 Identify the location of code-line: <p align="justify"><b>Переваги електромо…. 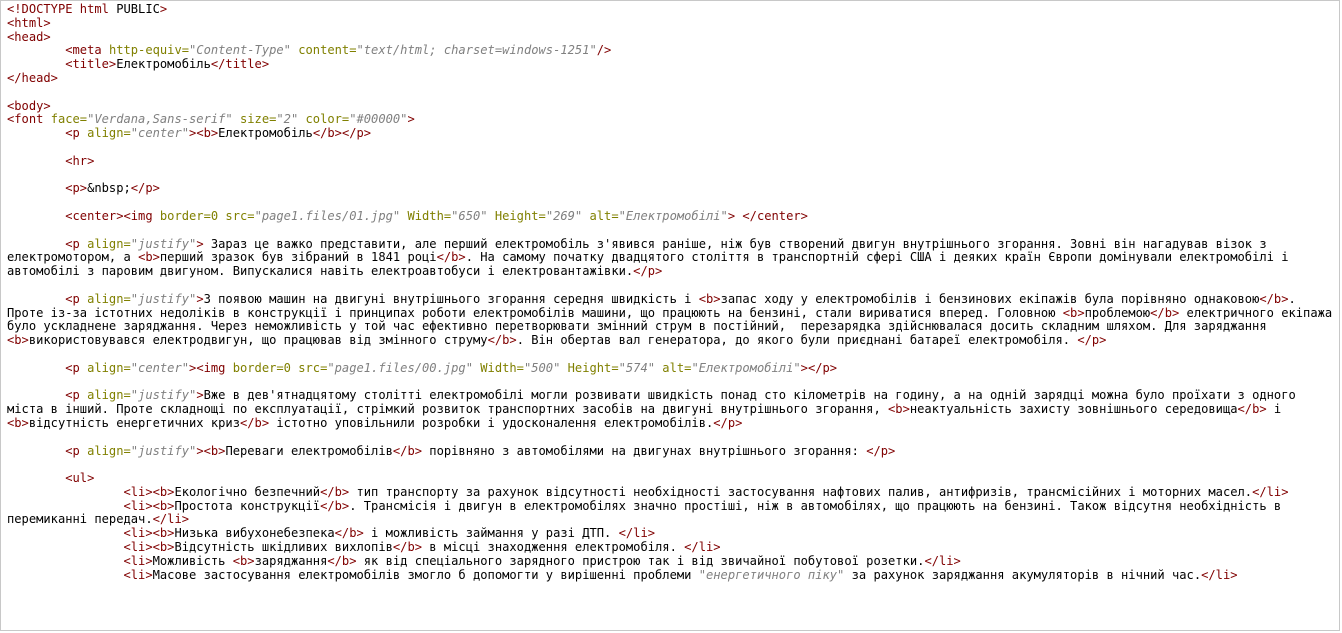
(673, 451).